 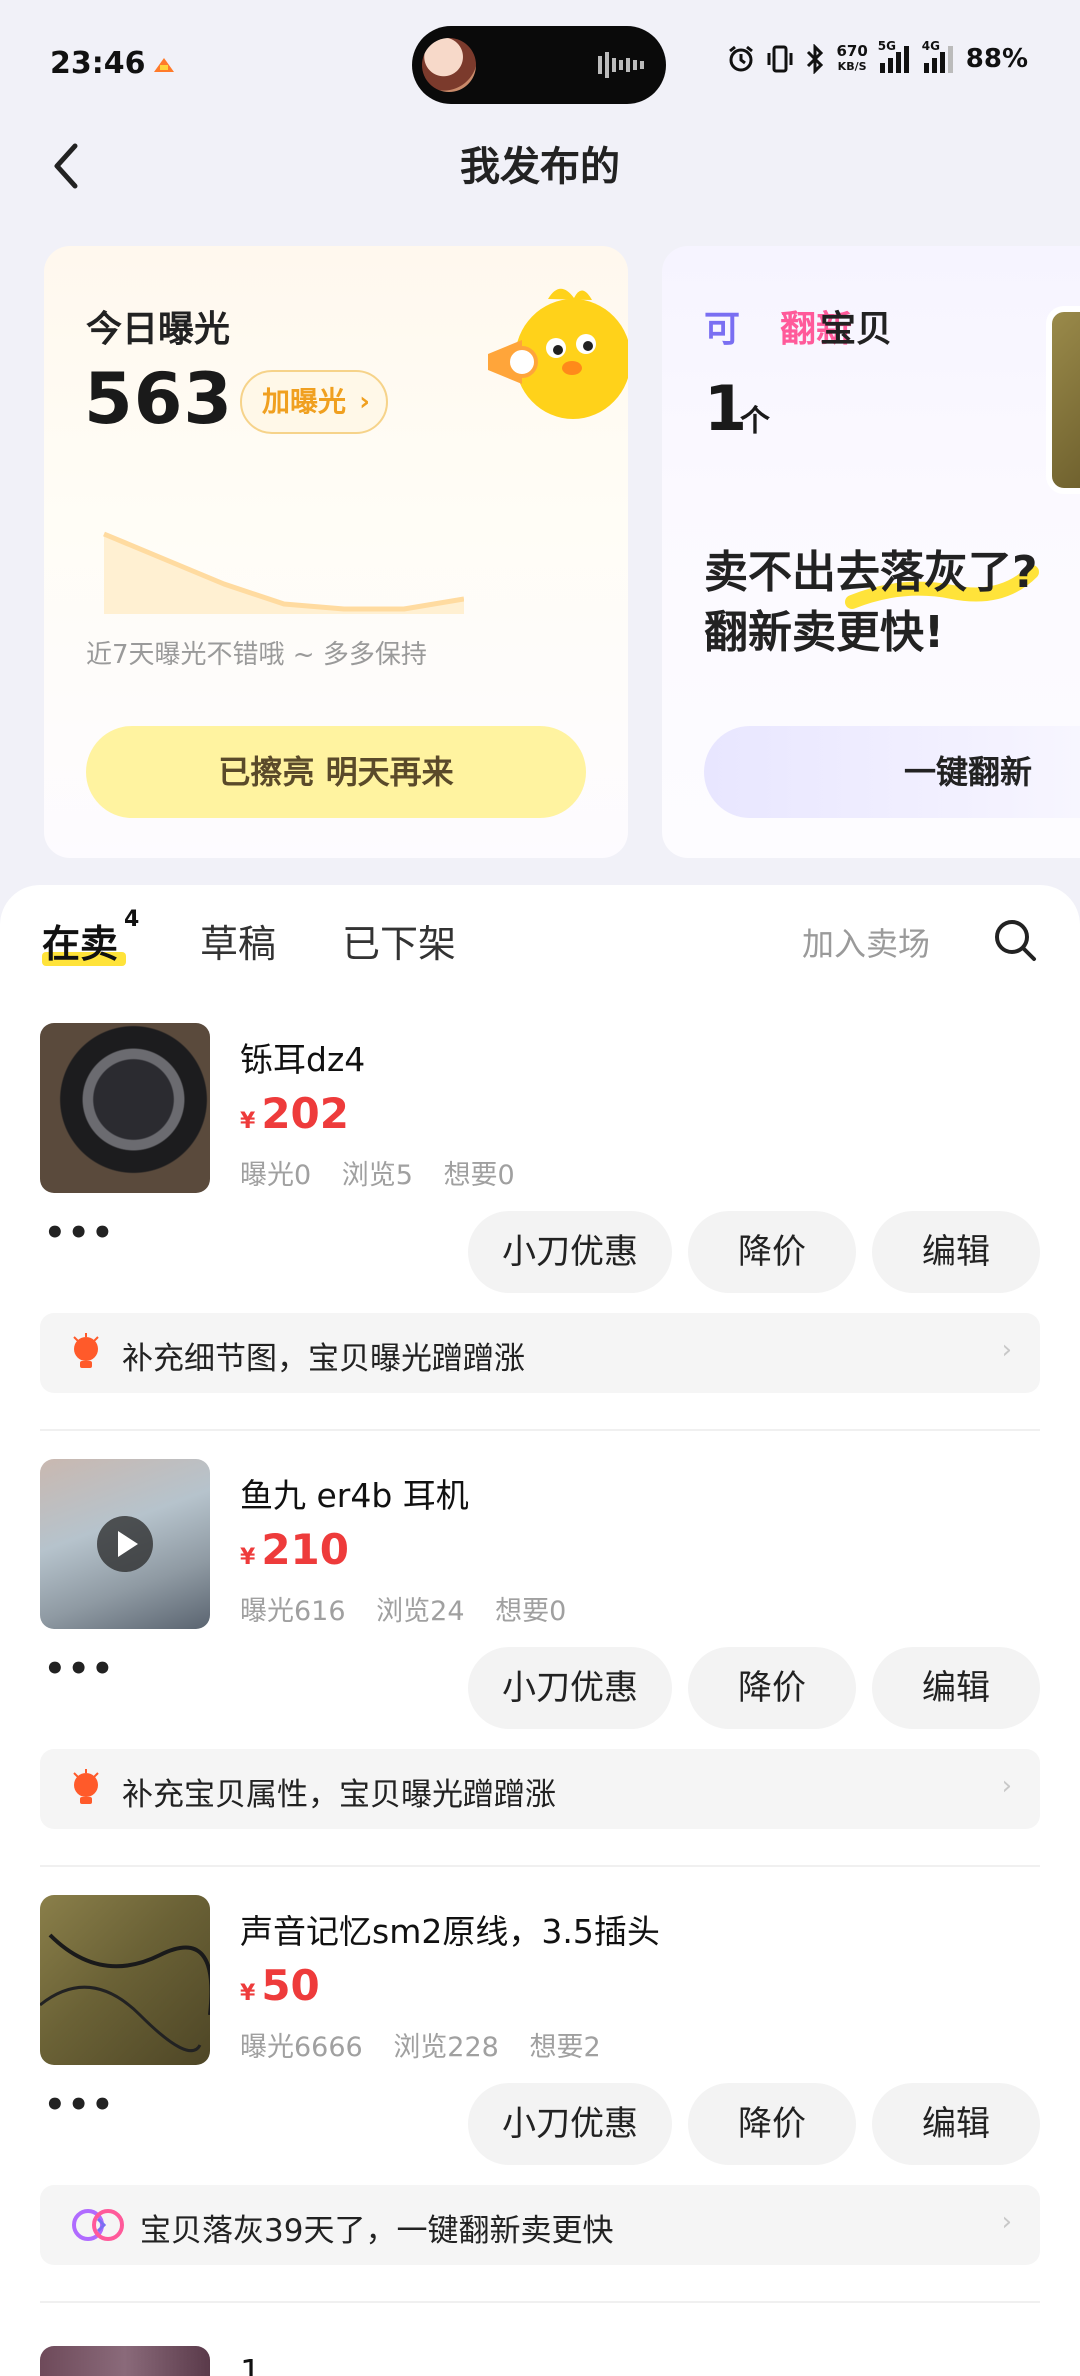 I want to click on app-notification-icon, so click(x=164, y=65).